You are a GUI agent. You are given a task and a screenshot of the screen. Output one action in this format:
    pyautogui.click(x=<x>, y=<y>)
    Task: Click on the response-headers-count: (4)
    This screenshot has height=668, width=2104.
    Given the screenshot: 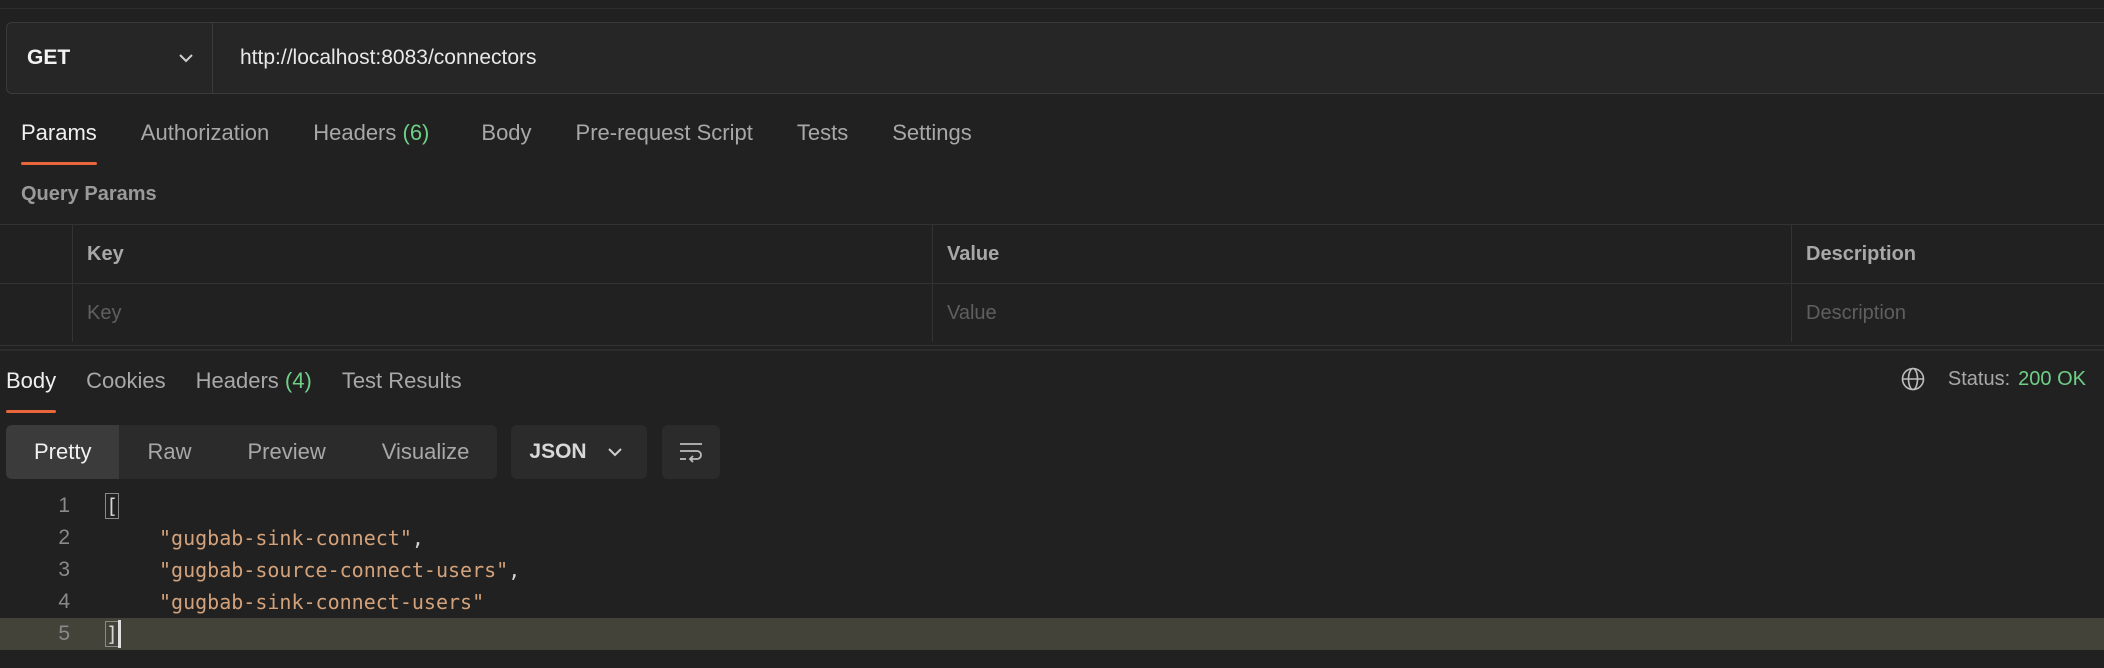 What is the action you would take?
    pyautogui.click(x=298, y=380)
    